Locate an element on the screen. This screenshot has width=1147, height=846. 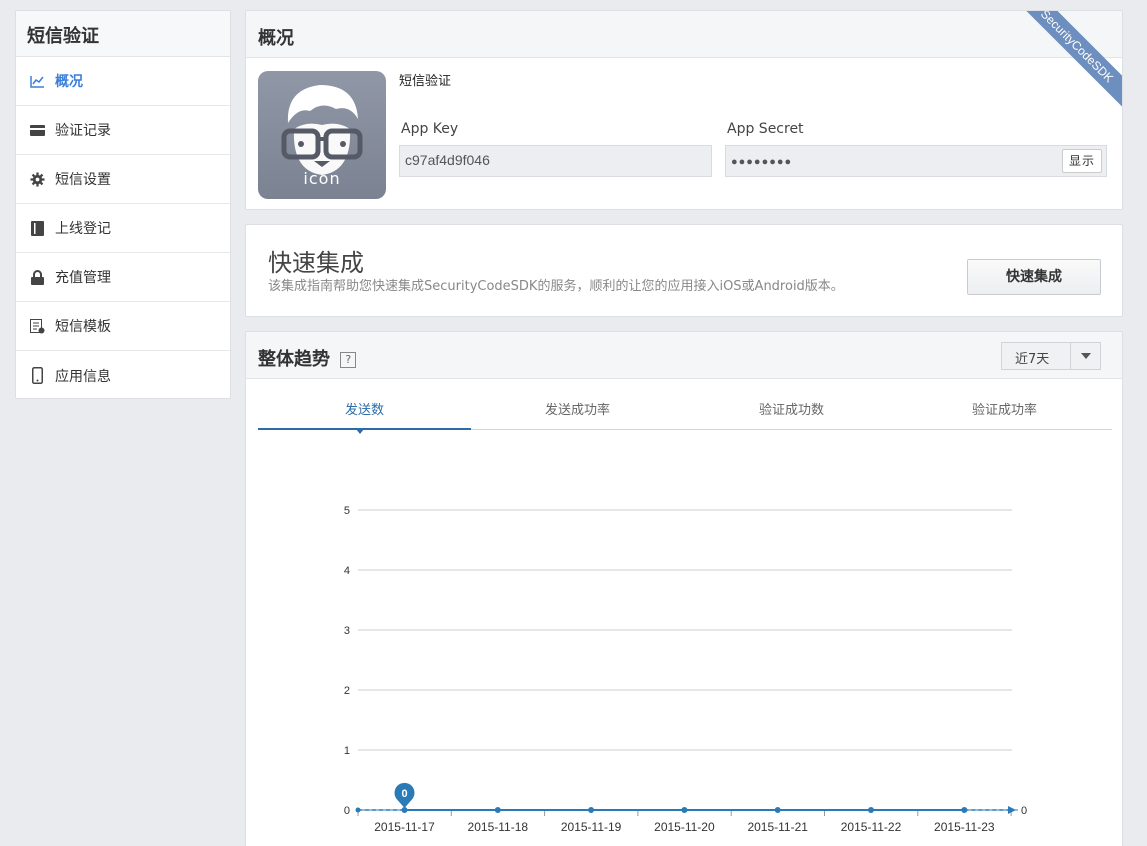
app-icon-label: icon is located at coordinates (322, 178).